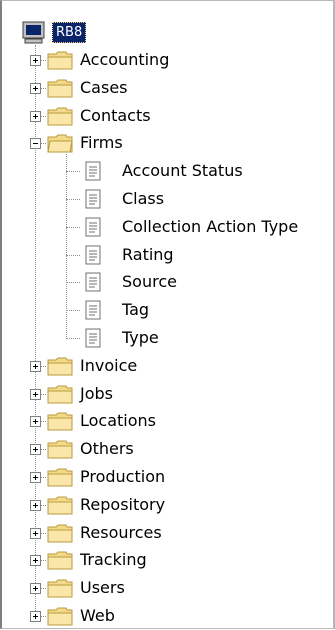 The image size is (335, 630). What do you see at coordinates (113, 560) in the screenshot?
I see `tree-node-label: Tracking` at bounding box center [113, 560].